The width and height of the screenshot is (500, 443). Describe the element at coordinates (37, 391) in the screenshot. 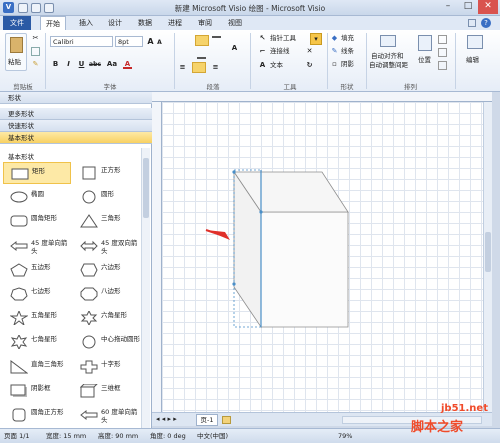

I see `shape-item-shadow-box: 阴影框` at that location.